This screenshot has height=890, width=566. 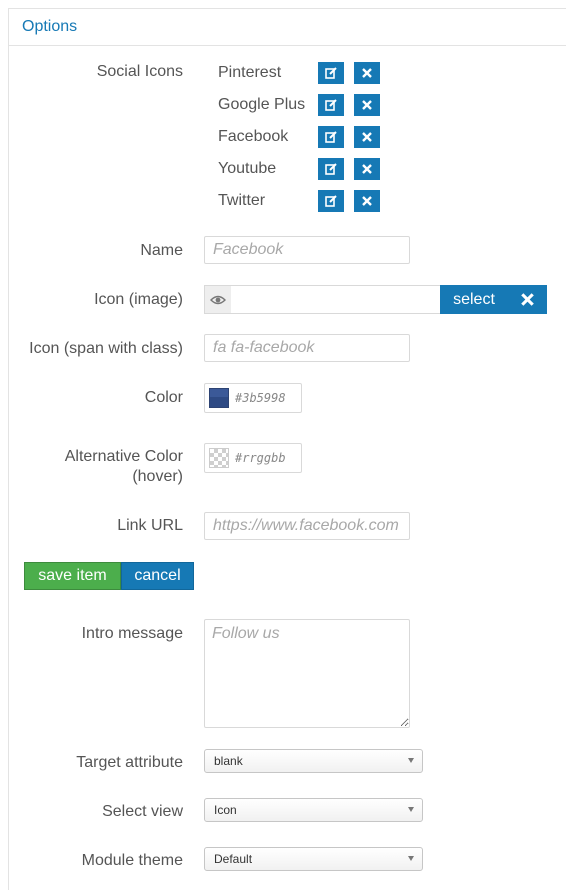 I want to click on link-url-input, so click(x=307, y=526).